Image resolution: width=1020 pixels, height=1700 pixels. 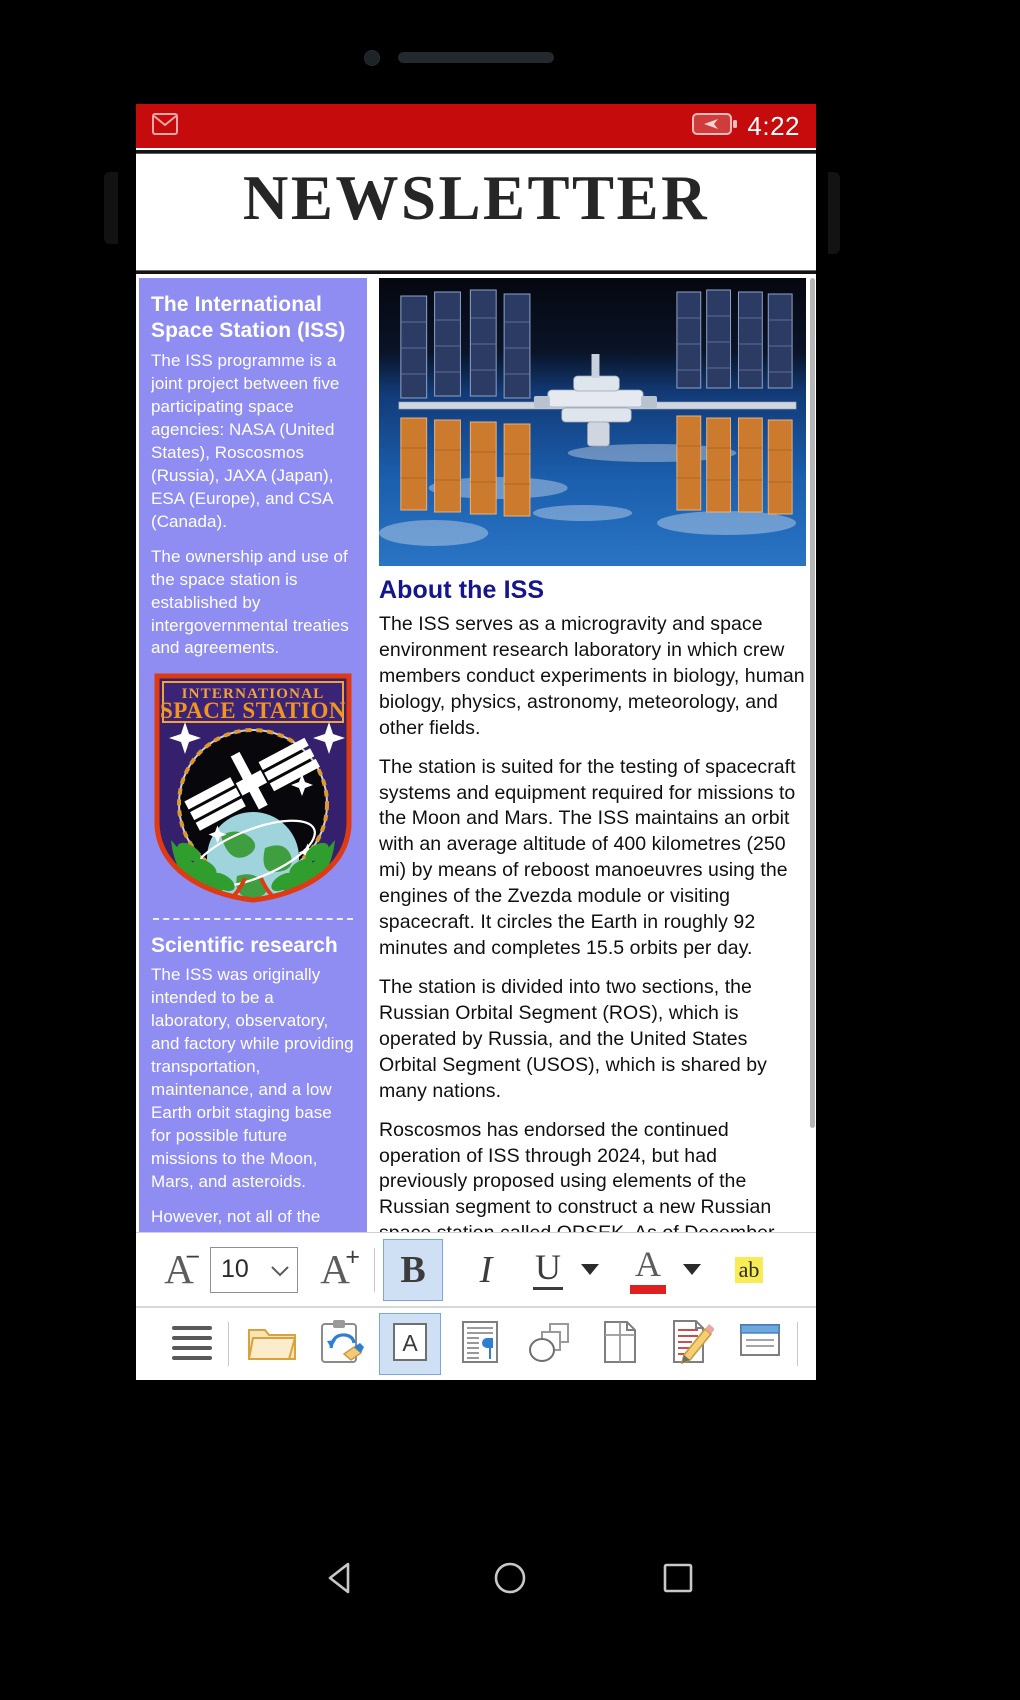 I want to click on editor-toolbars: A − 10 A + B I U A ab A, so click(x=476, y=1306).